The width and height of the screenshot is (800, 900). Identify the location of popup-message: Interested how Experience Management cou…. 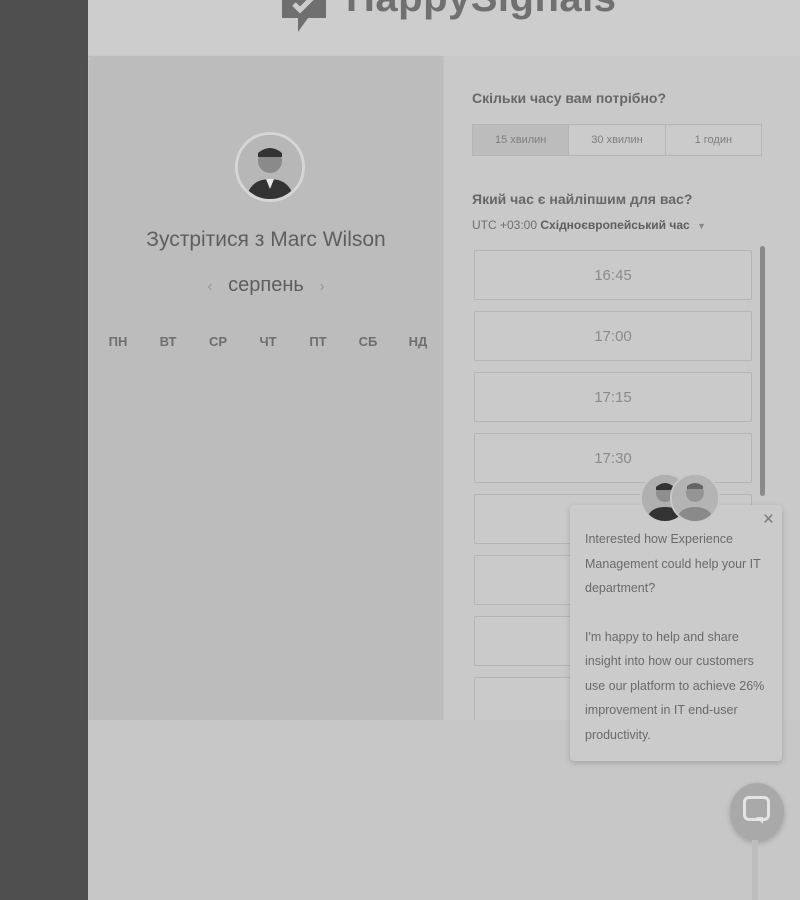
(678, 649).